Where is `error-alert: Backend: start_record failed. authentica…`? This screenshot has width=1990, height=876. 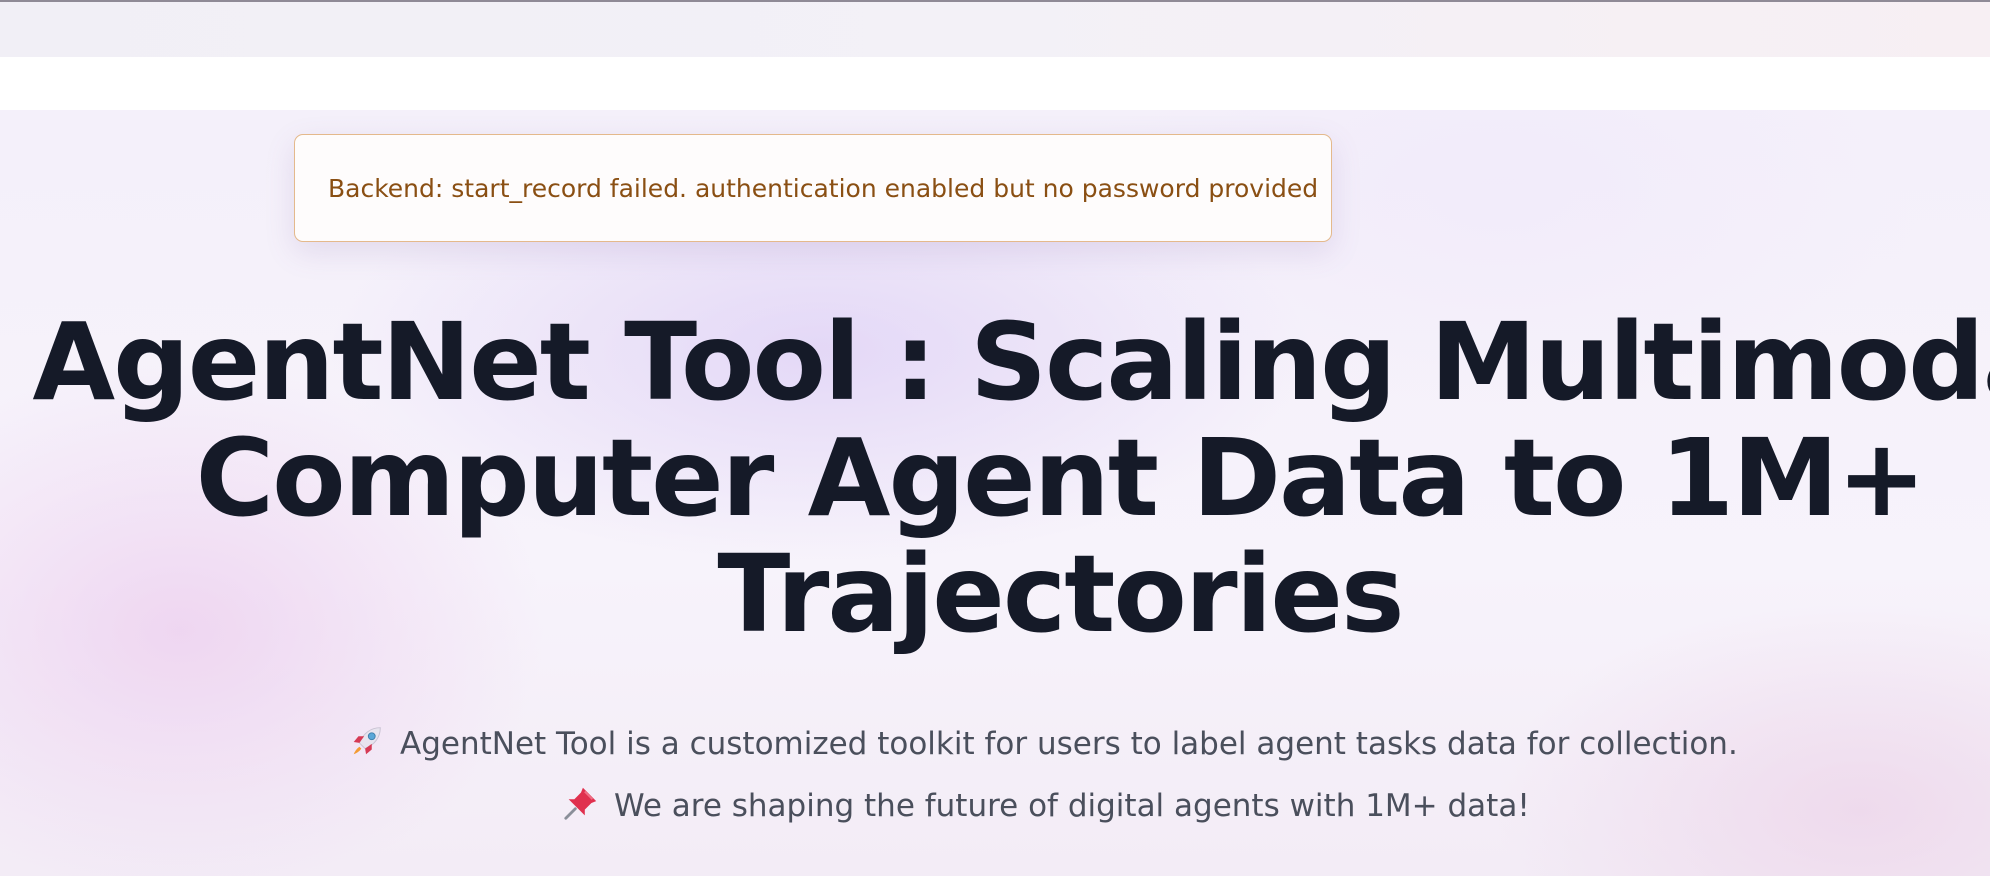 error-alert: Backend: start_record failed. authentica… is located at coordinates (813, 188).